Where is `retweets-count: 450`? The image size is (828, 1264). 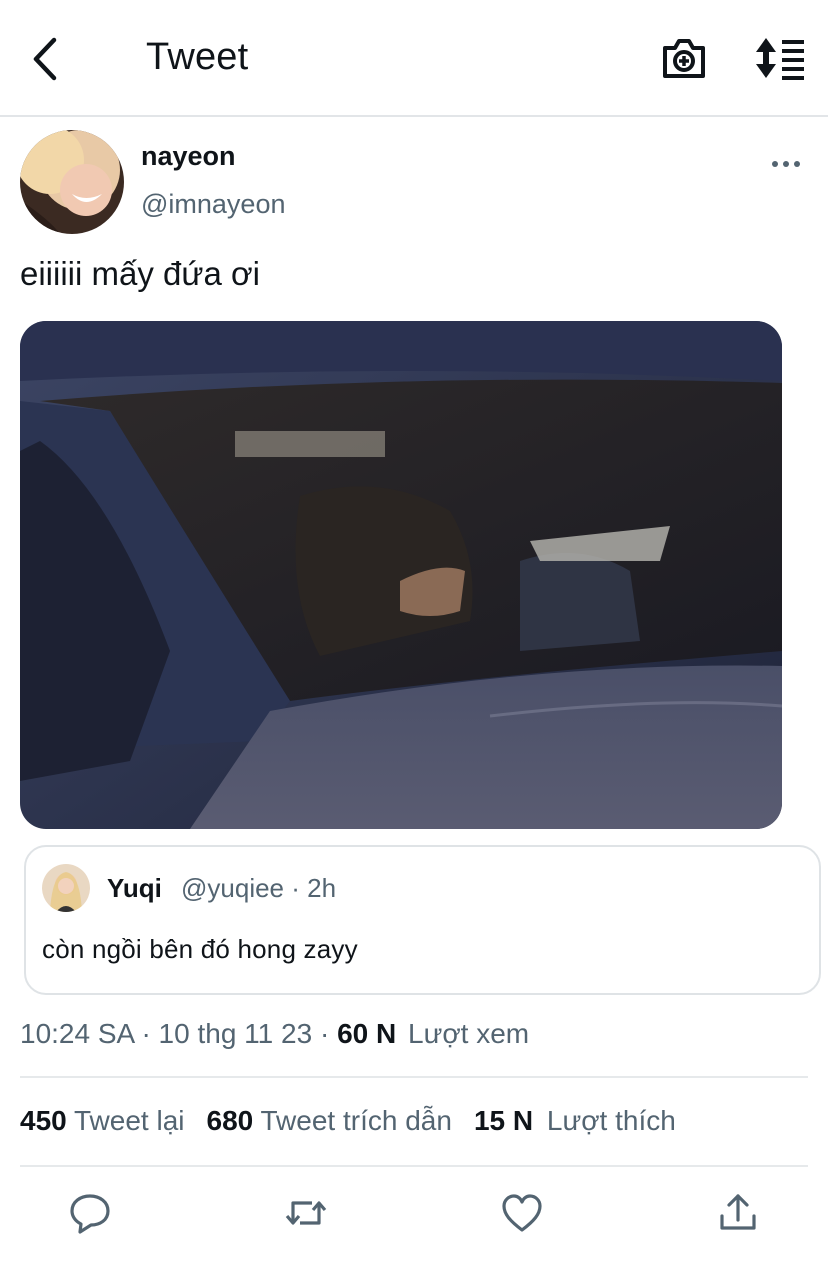 retweets-count: 450 is located at coordinates (43, 1120).